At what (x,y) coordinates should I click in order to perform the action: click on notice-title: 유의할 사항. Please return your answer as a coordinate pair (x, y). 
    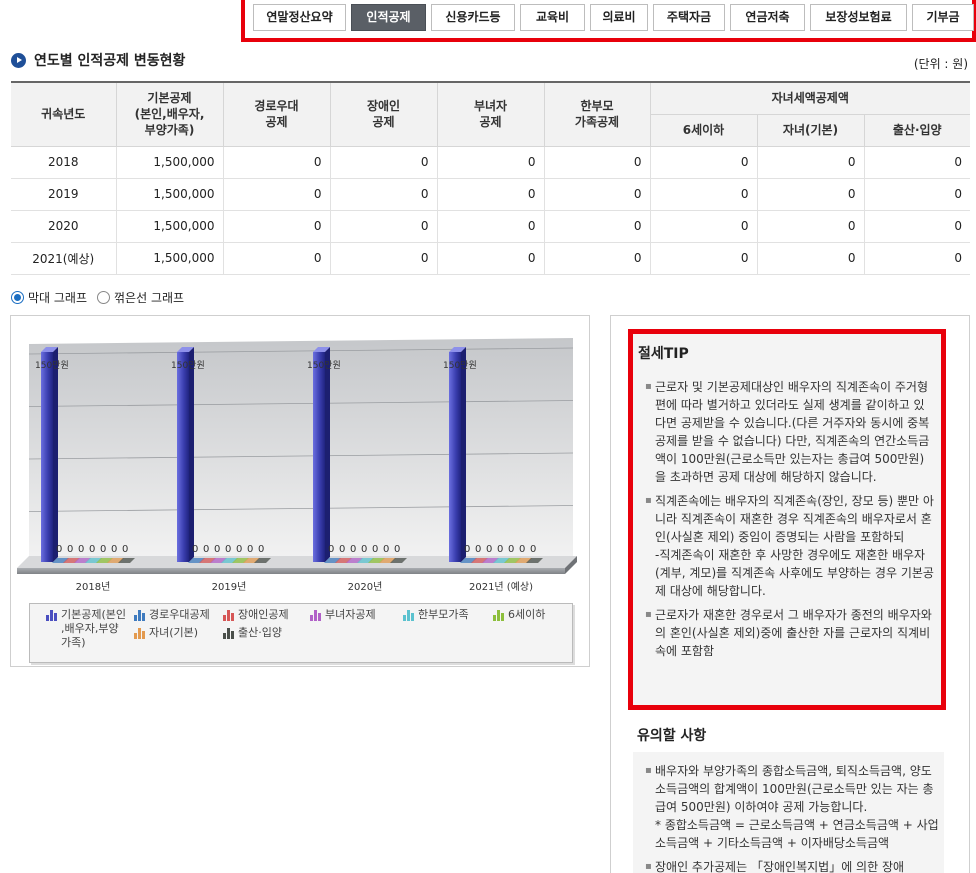
    Looking at the image, I should click on (672, 736).